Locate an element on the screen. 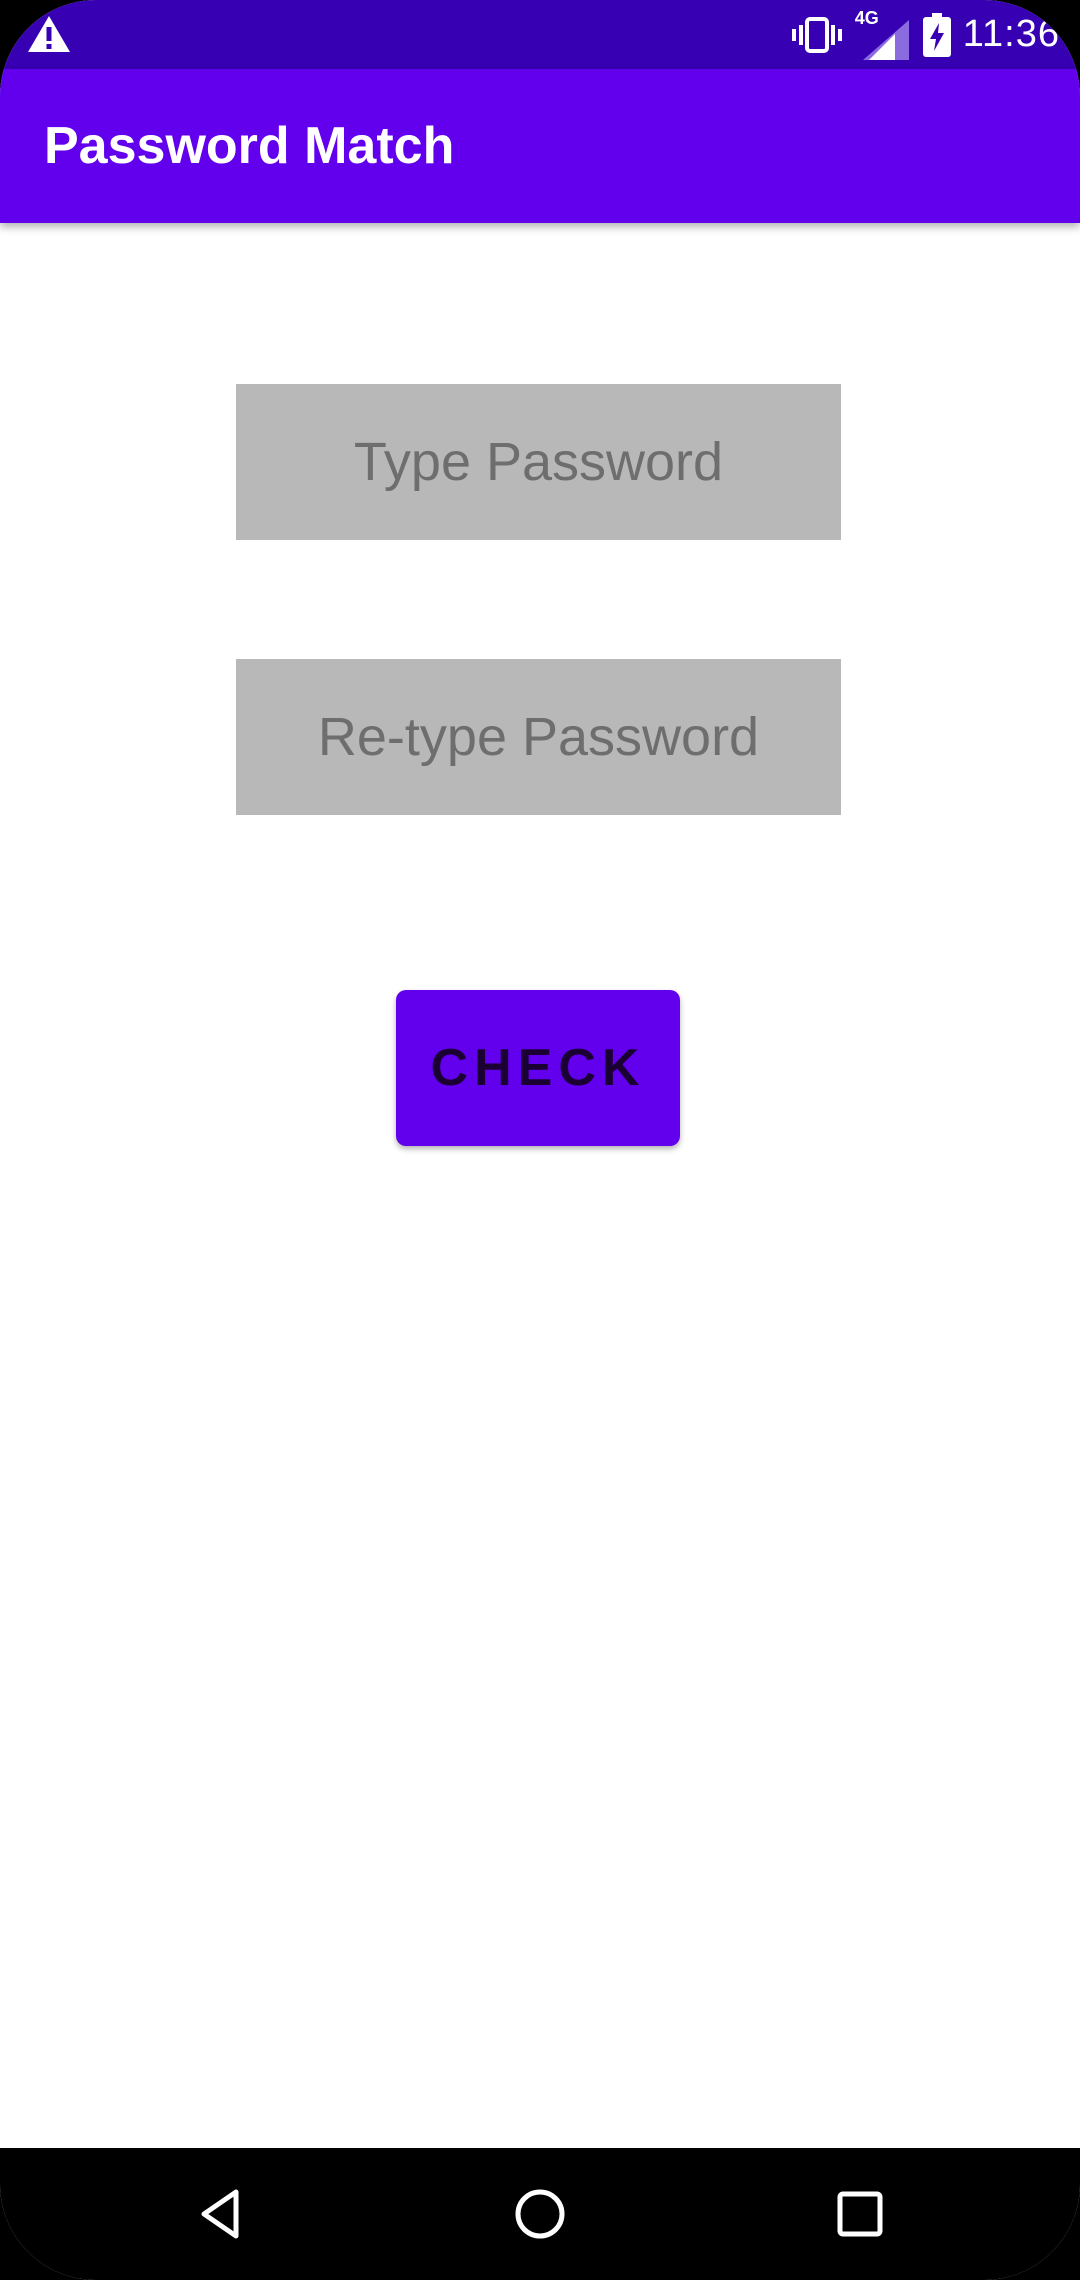  recent-apps-icon is located at coordinates (860, 2214).